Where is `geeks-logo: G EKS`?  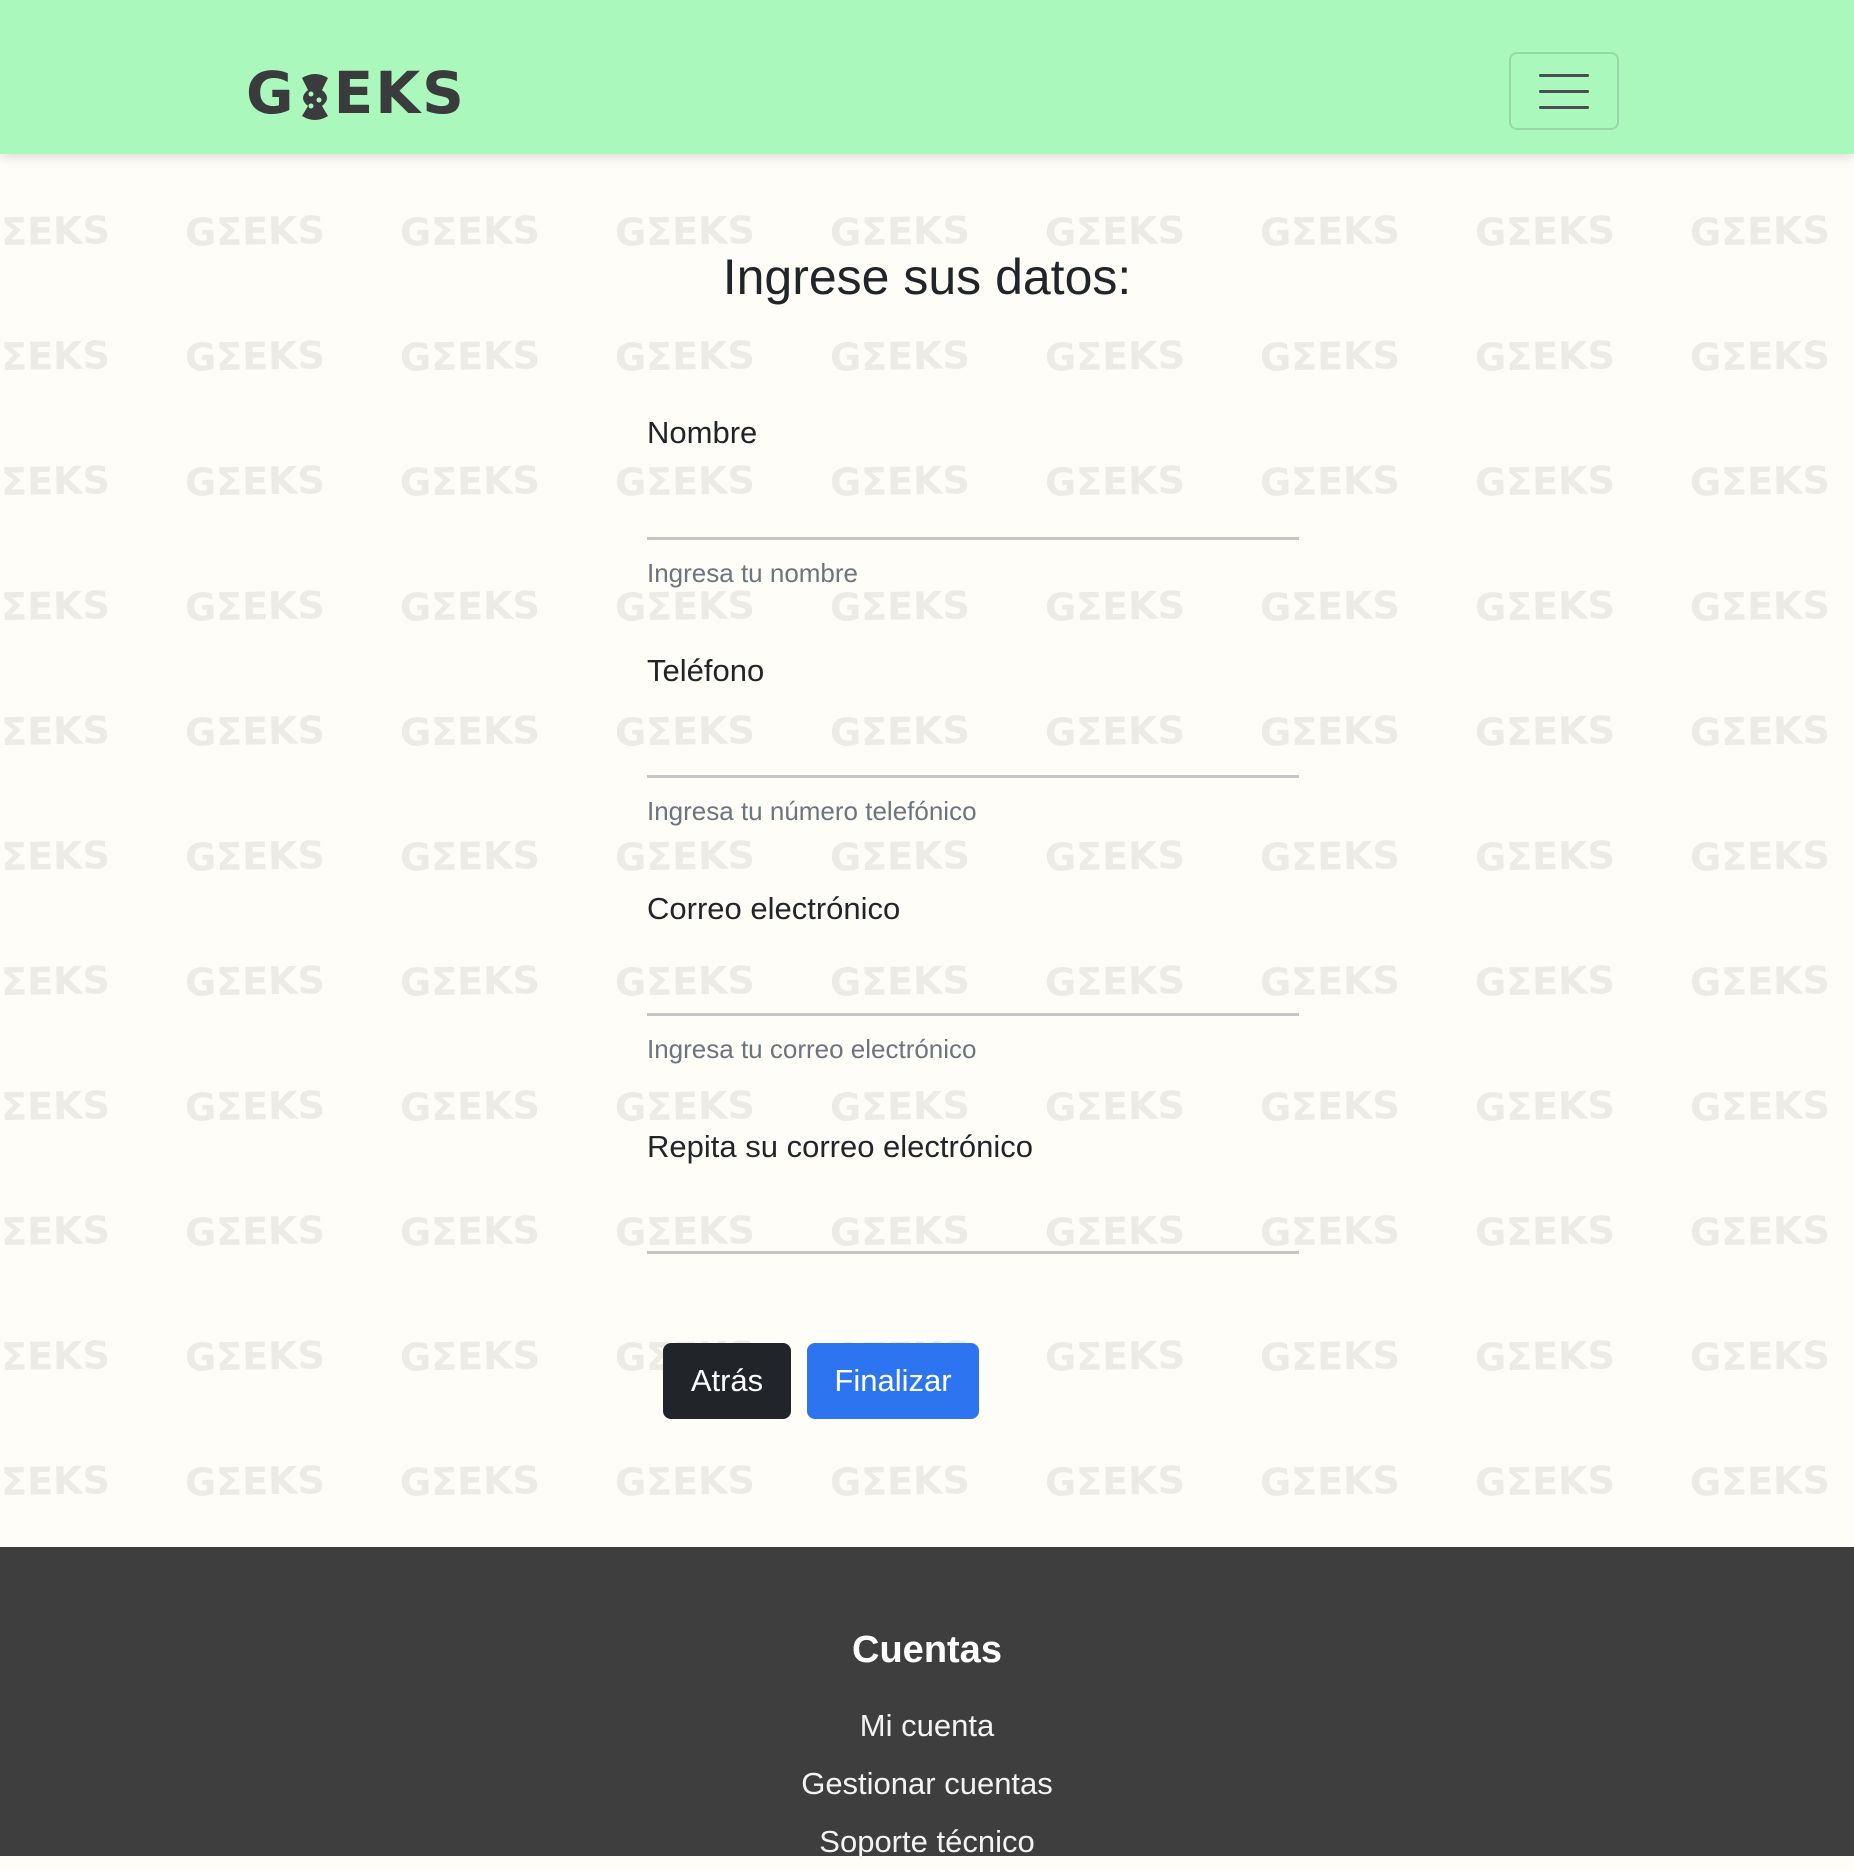 geeks-logo: G EKS is located at coordinates (356, 93).